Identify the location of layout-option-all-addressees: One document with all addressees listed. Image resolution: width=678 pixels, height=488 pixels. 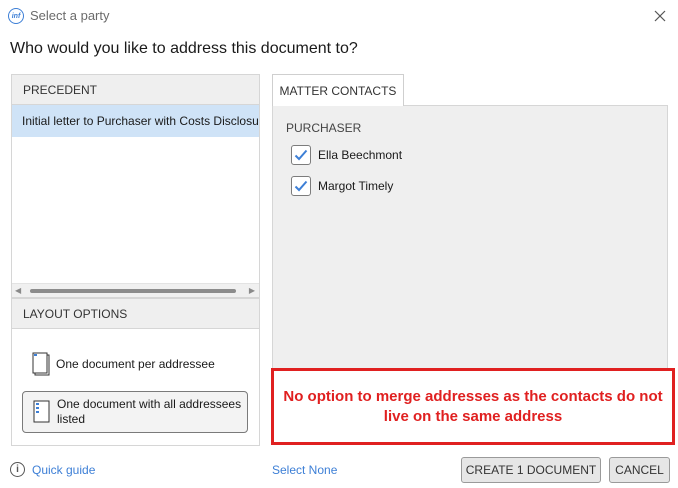
(135, 412).